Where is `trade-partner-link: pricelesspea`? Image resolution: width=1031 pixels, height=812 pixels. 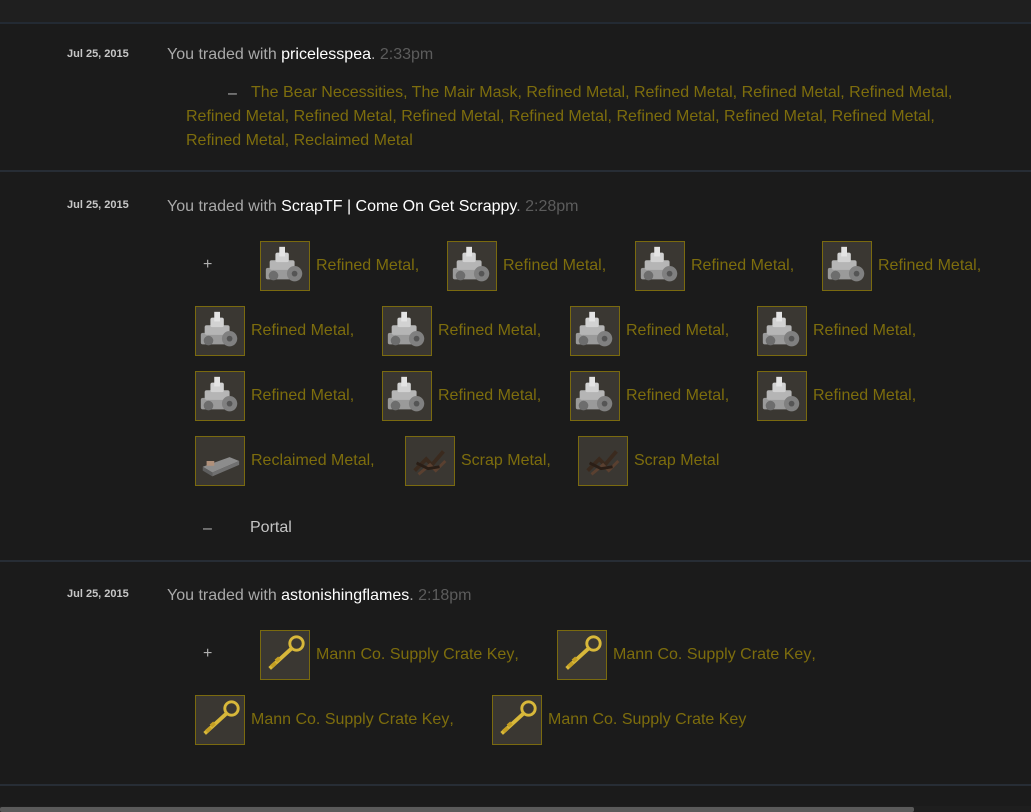 trade-partner-link: pricelesspea is located at coordinates (326, 54).